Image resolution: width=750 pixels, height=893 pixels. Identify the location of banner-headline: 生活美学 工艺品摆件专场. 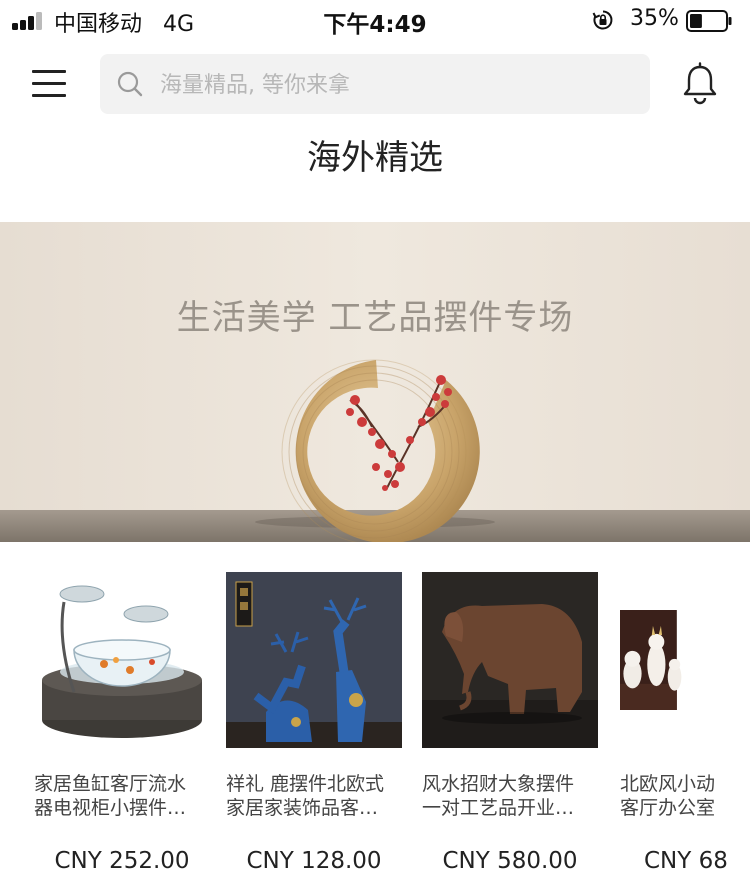
(375, 318).